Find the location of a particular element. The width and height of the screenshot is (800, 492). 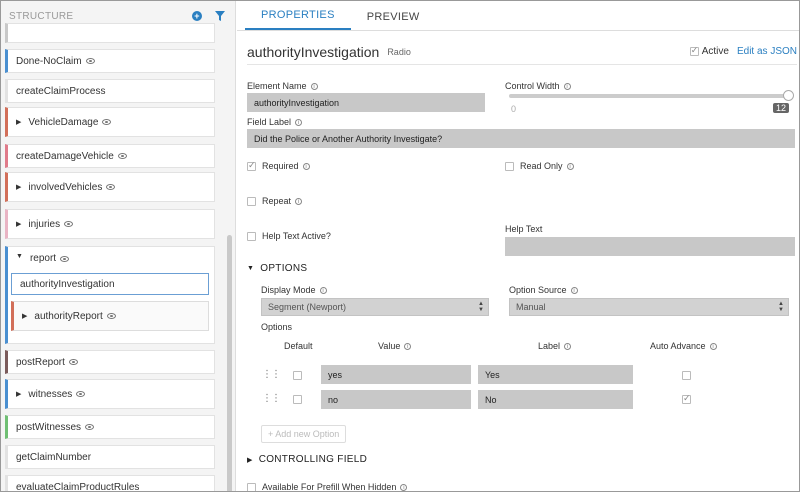

active-checkbox is located at coordinates (694, 50).